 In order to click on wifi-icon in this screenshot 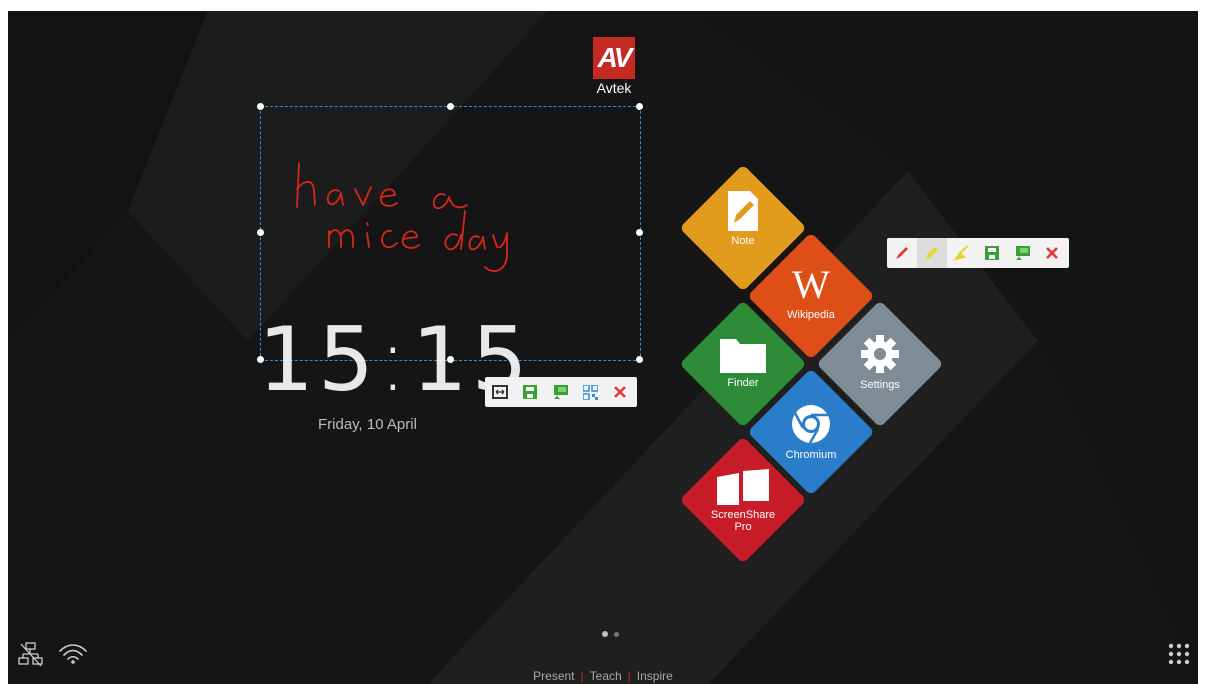, I will do `click(73, 654)`.